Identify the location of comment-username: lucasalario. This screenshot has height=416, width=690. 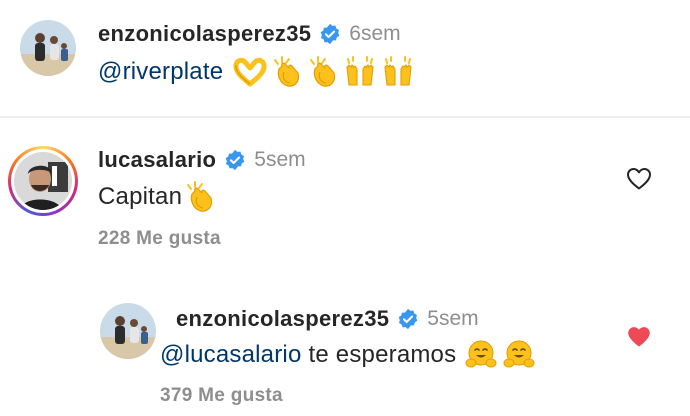
(157, 160).